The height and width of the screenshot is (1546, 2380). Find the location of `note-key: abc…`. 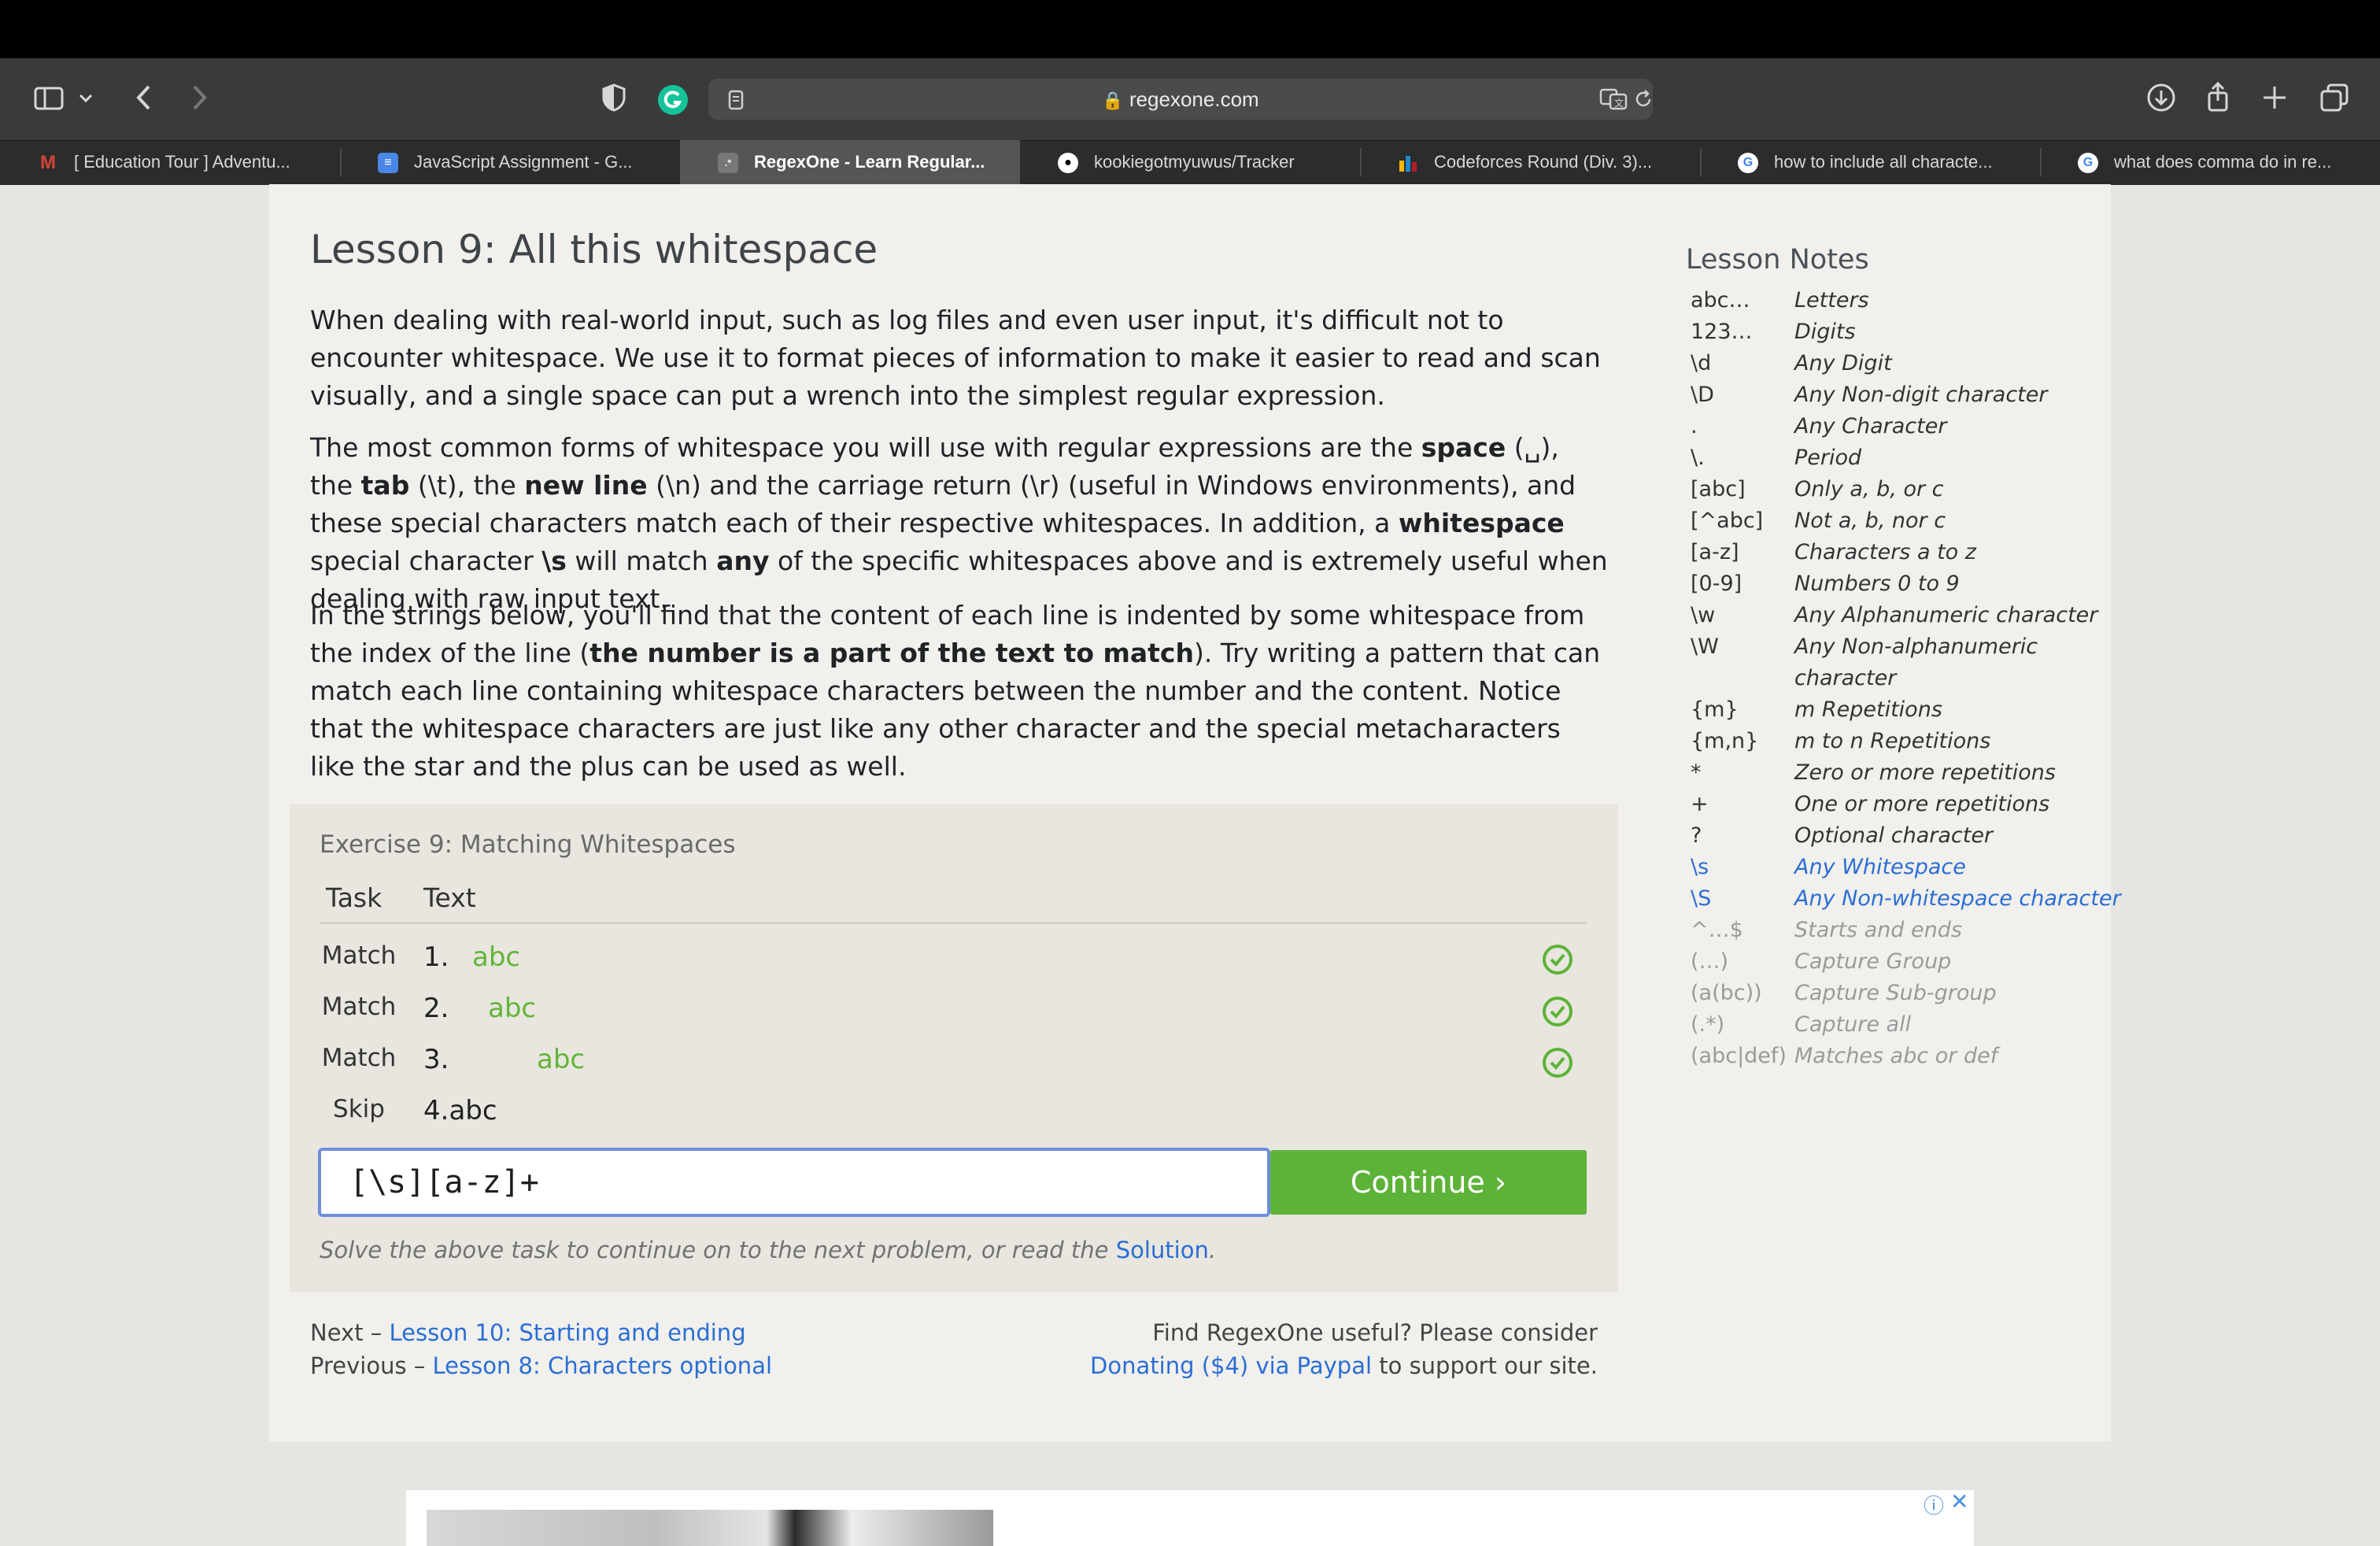

note-key: abc… is located at coordinates (1720, 300).